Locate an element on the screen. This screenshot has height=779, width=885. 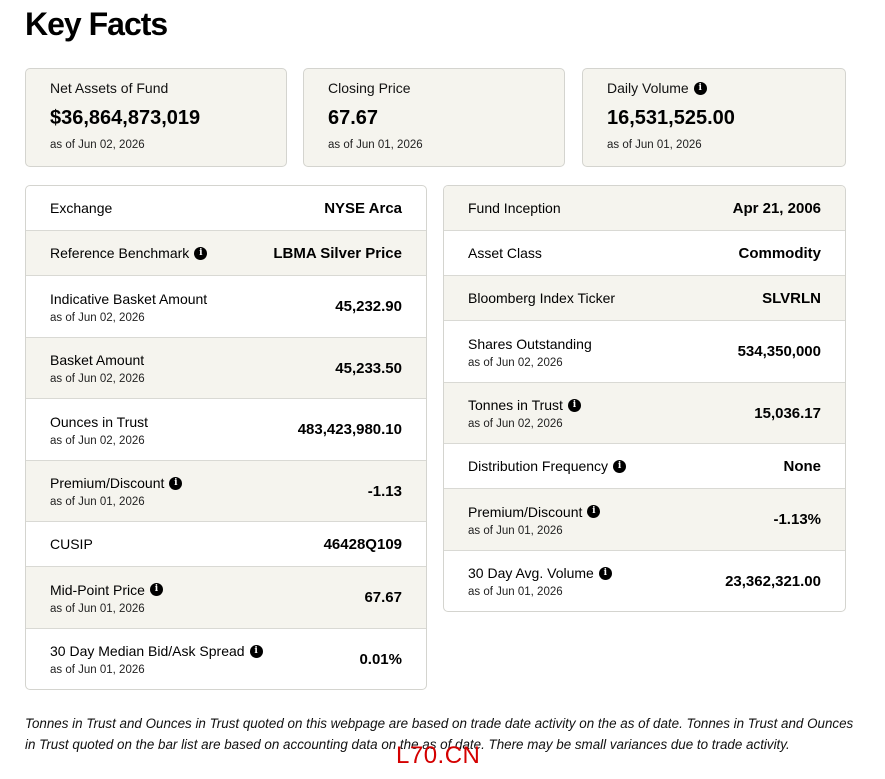
fact-row-reference-benchmark: Reference Benchmark i LBMA Silver Price is located at coordinates (226, 252).